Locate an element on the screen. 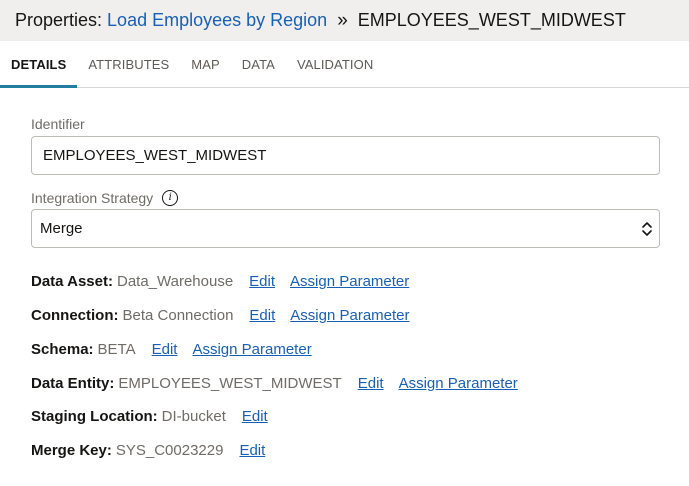  property-value: DI-bucket is located at coordinates (193, 416).